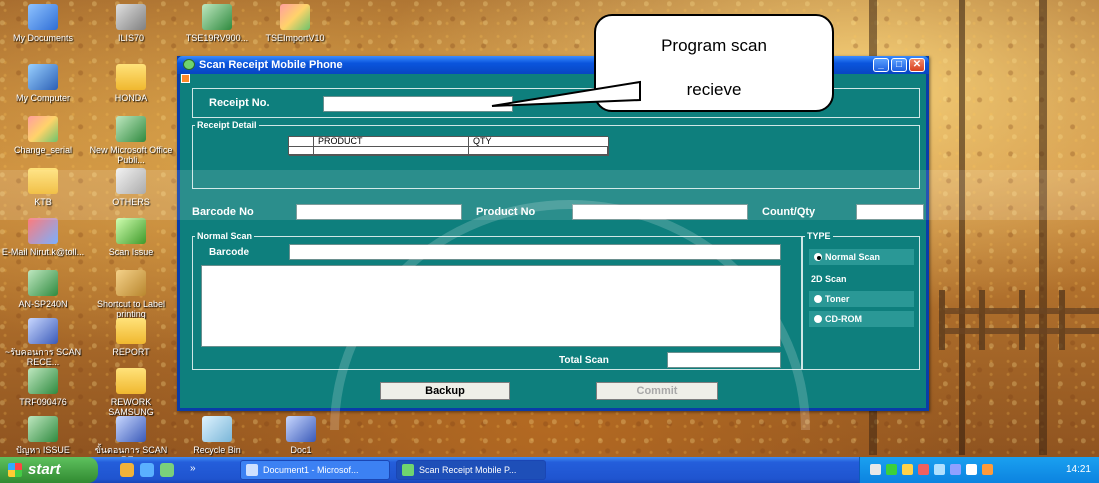  Describe the element at coordinates (861, 257) in the screenshot. I see `radio-normal-scan: Normal Scan` at that location.